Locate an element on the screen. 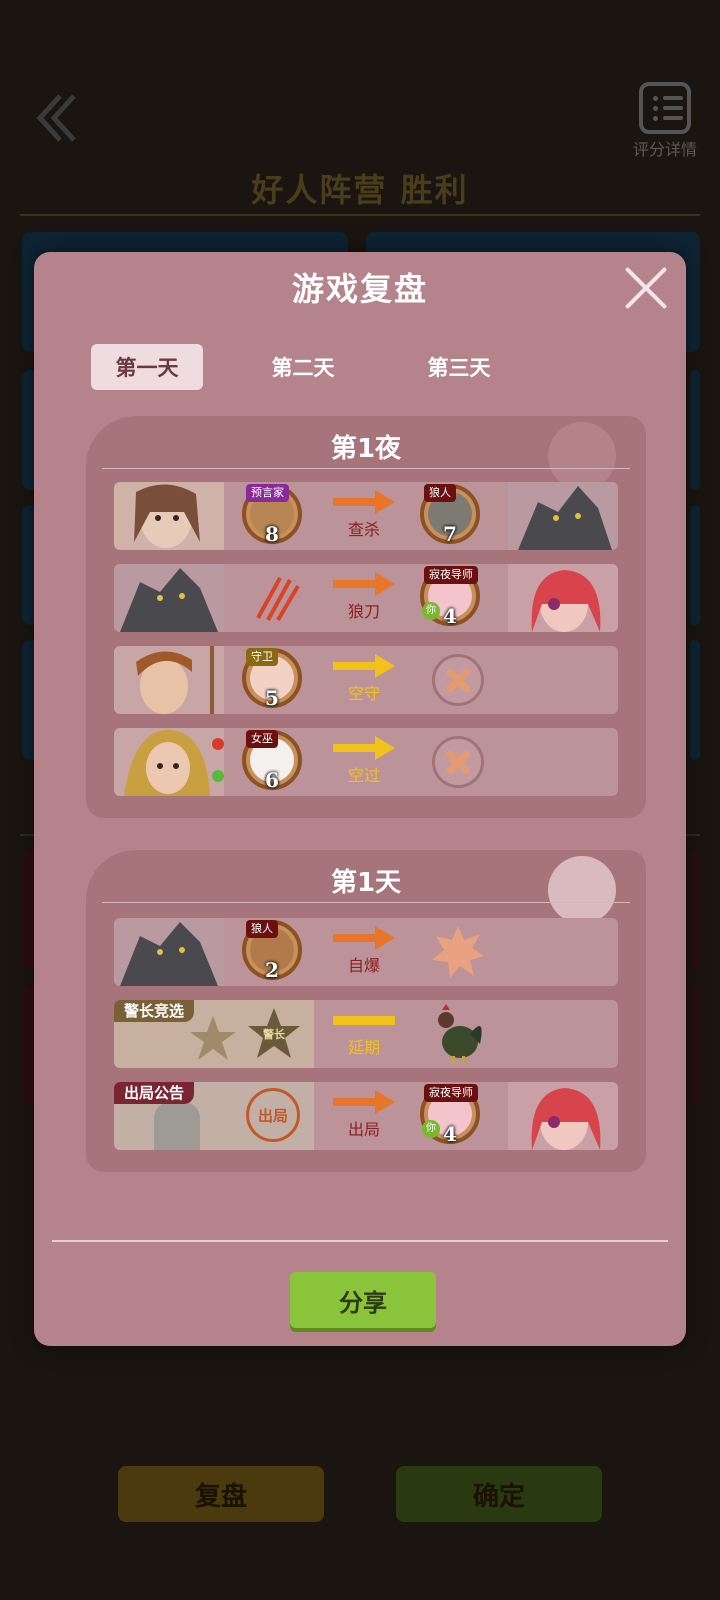 The height and width of the screenshot is (1600, 720). seat-number: 7 is located at coordinates (450, 534).